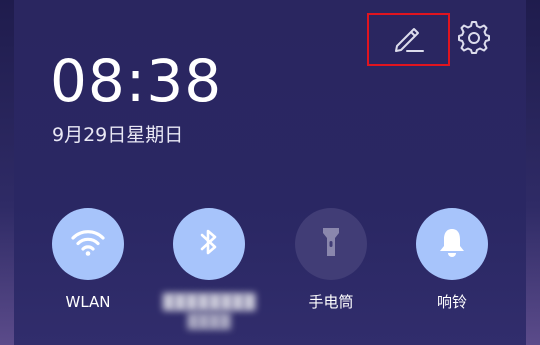  What do you see at coordinates (209, 322) in the screenshot?
I see `bluetooth-sublabel-obscured: ████` at bounding box center [209, 322].